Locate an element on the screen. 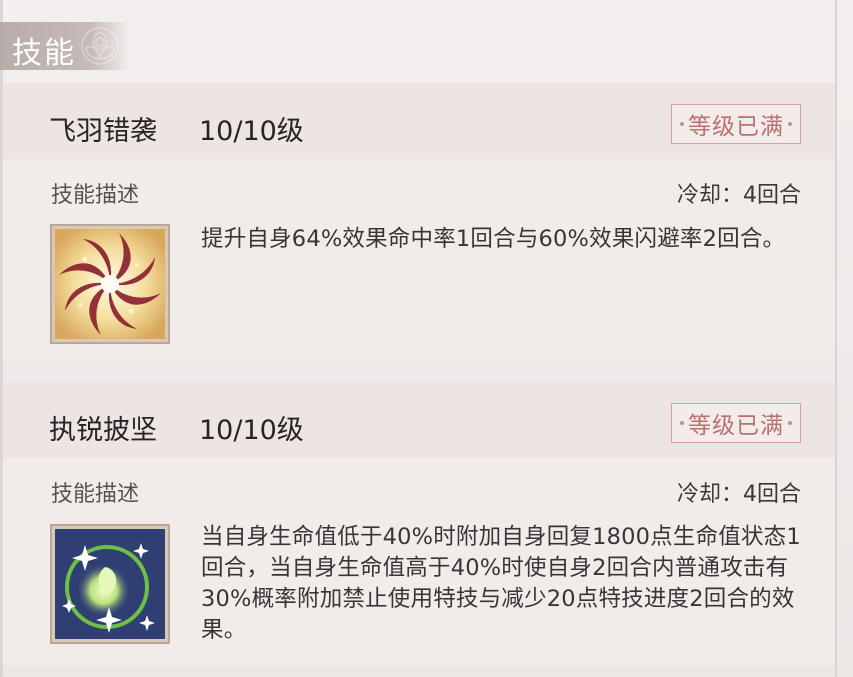 Image resolution: width=853 pixels, height=677 pixels. skill-description: 提升自身64%效果命中率1回合与60%效果闪避率2回合。 is located at coordinates (493, 239).